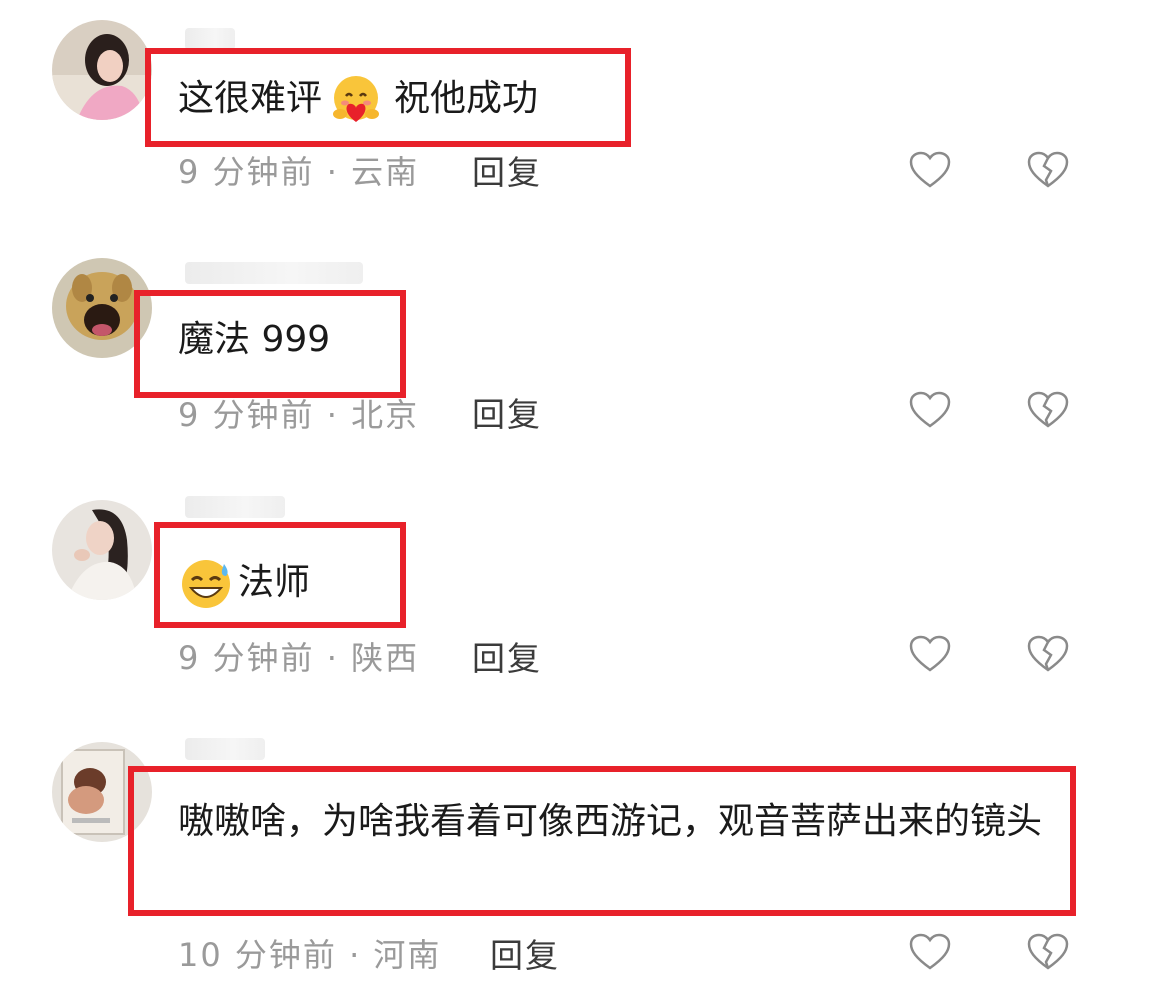  I want to click on comment-location: 河南, so click(407, 955).